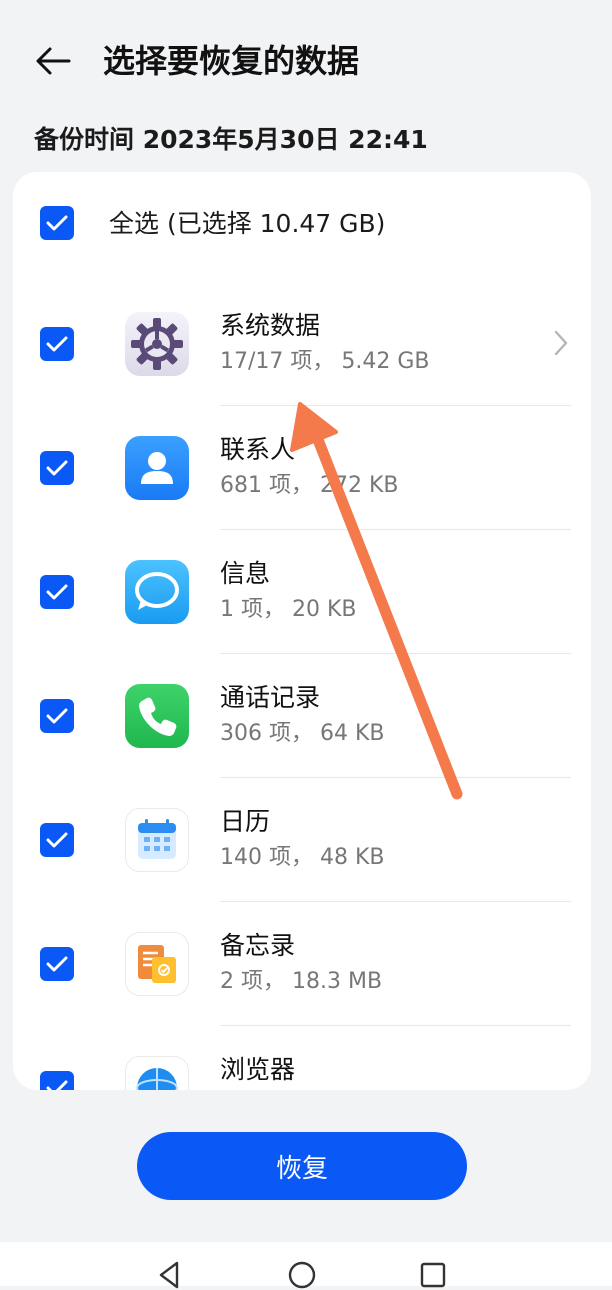  I want to click on backup-time-label: 备份时间 2023年5月30日 22:41, so click(231, 139).